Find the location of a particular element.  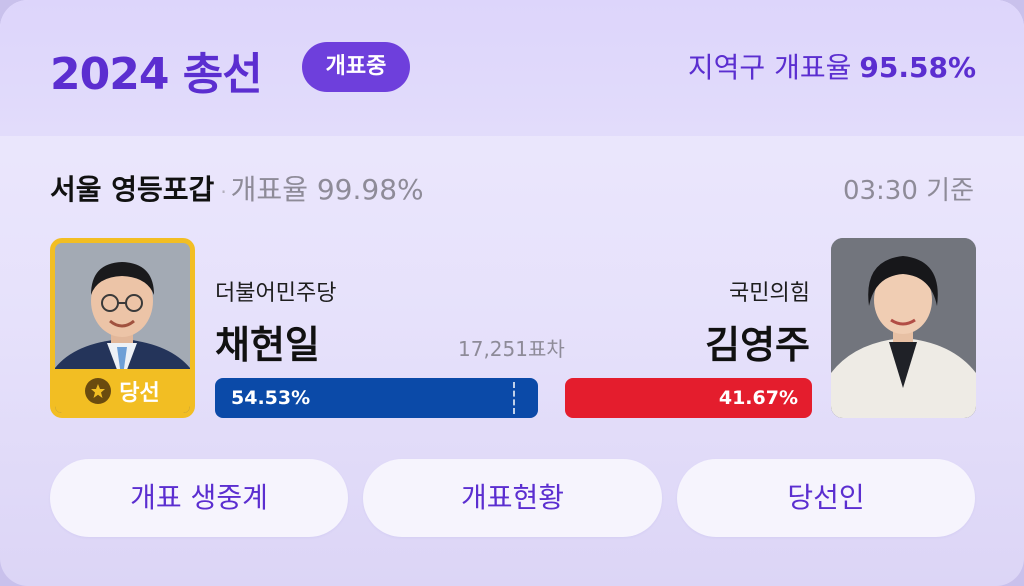

national-count-rate: 지역구 개표율 95.58% is located at coordinates (832, 66).